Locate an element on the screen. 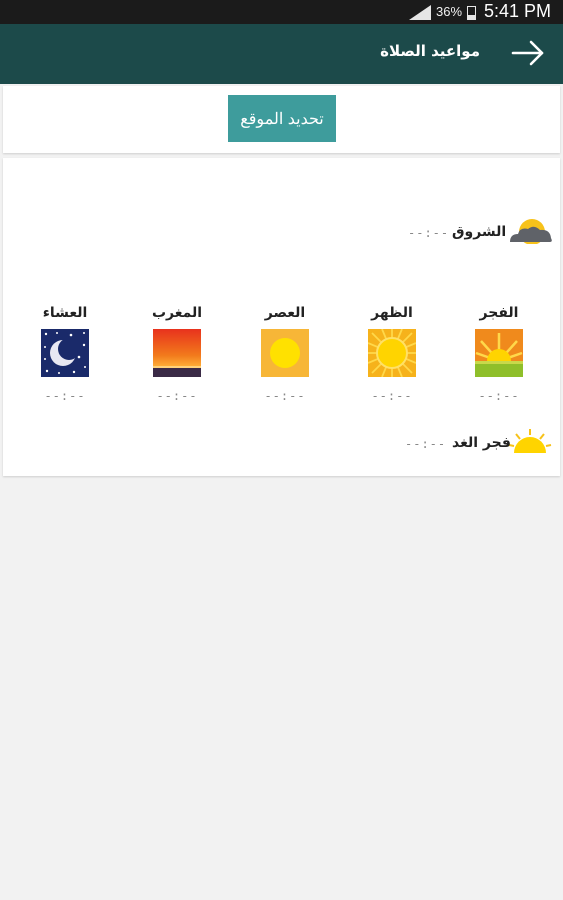  page-title: مواعيد الصلاة is located at coordinates (430, 51).